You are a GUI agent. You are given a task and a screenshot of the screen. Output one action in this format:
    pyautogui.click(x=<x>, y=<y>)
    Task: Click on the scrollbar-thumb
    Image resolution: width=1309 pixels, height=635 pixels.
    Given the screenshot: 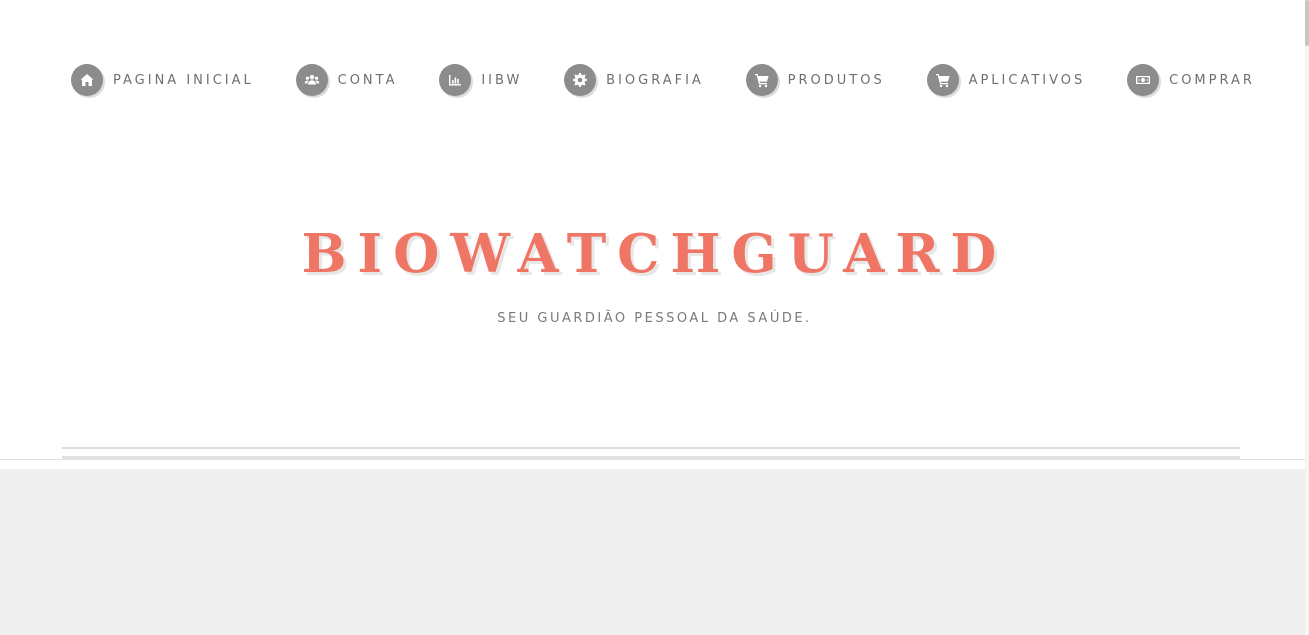 What is the action you would take?
    pyautogui.click(x=1307, y=23)
    